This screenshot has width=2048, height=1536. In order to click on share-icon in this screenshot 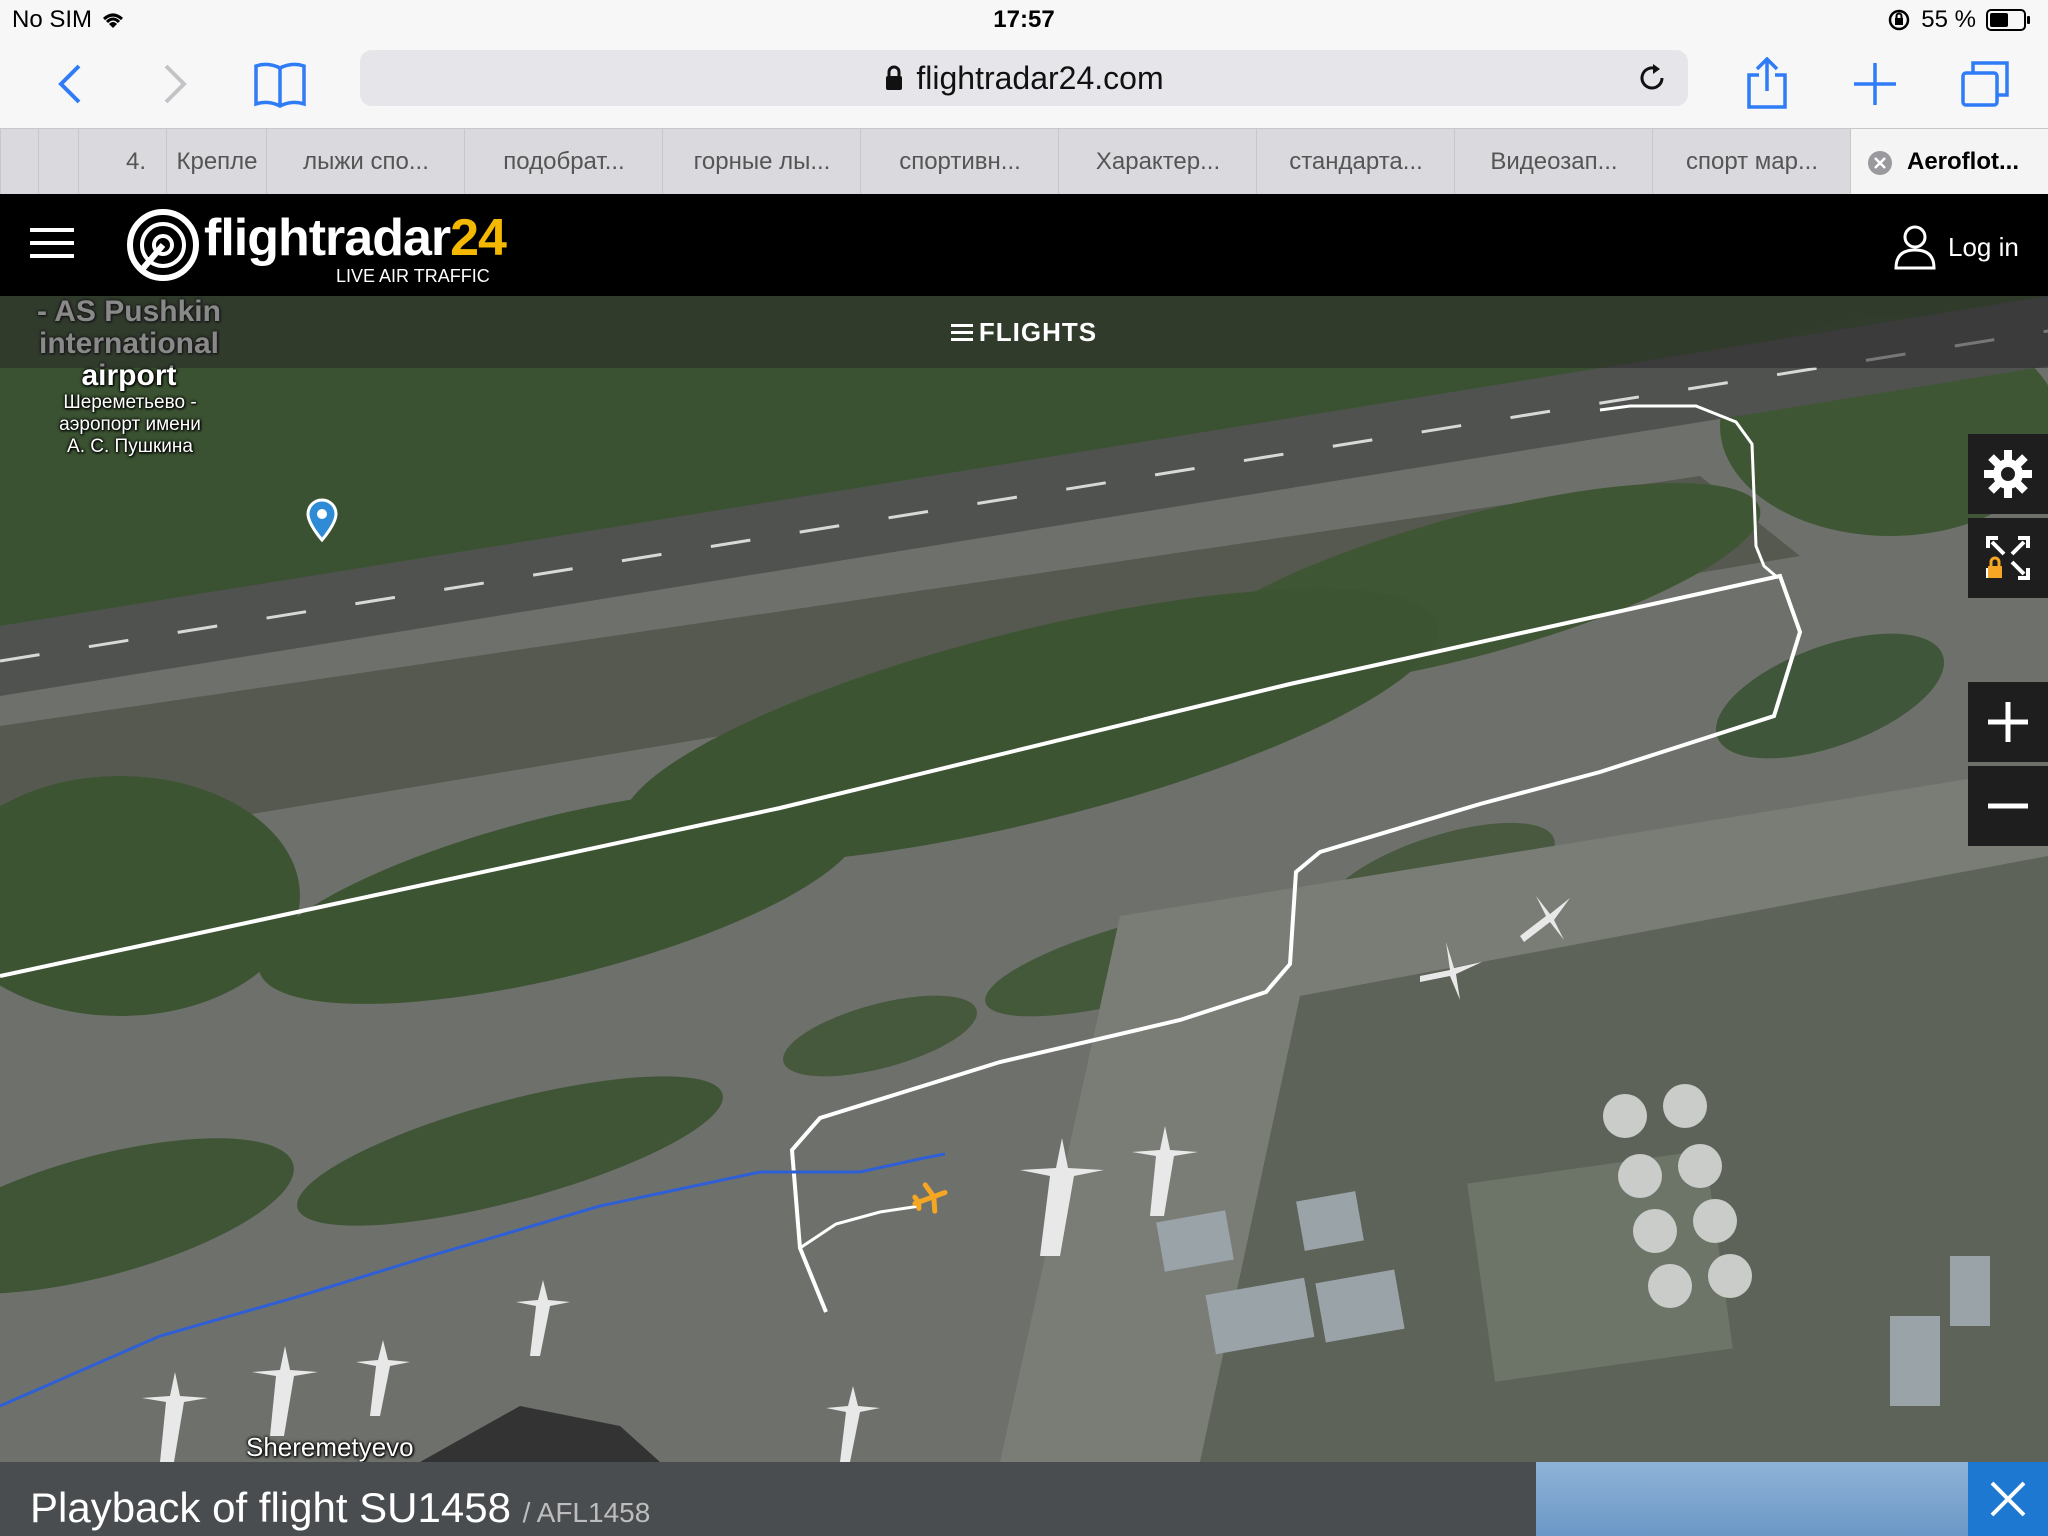, I will do `click(1767, 83)`.